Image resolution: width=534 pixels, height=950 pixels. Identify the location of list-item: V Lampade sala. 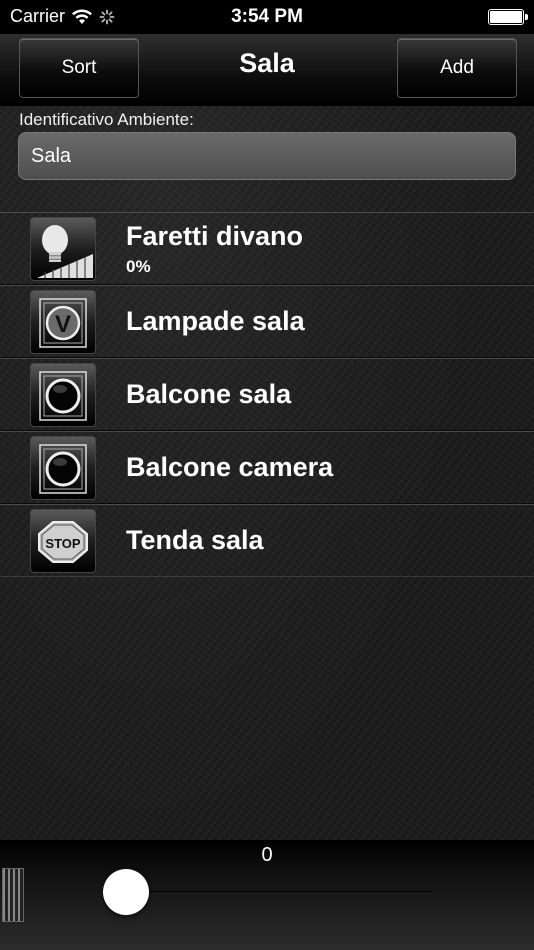
(267, 321).